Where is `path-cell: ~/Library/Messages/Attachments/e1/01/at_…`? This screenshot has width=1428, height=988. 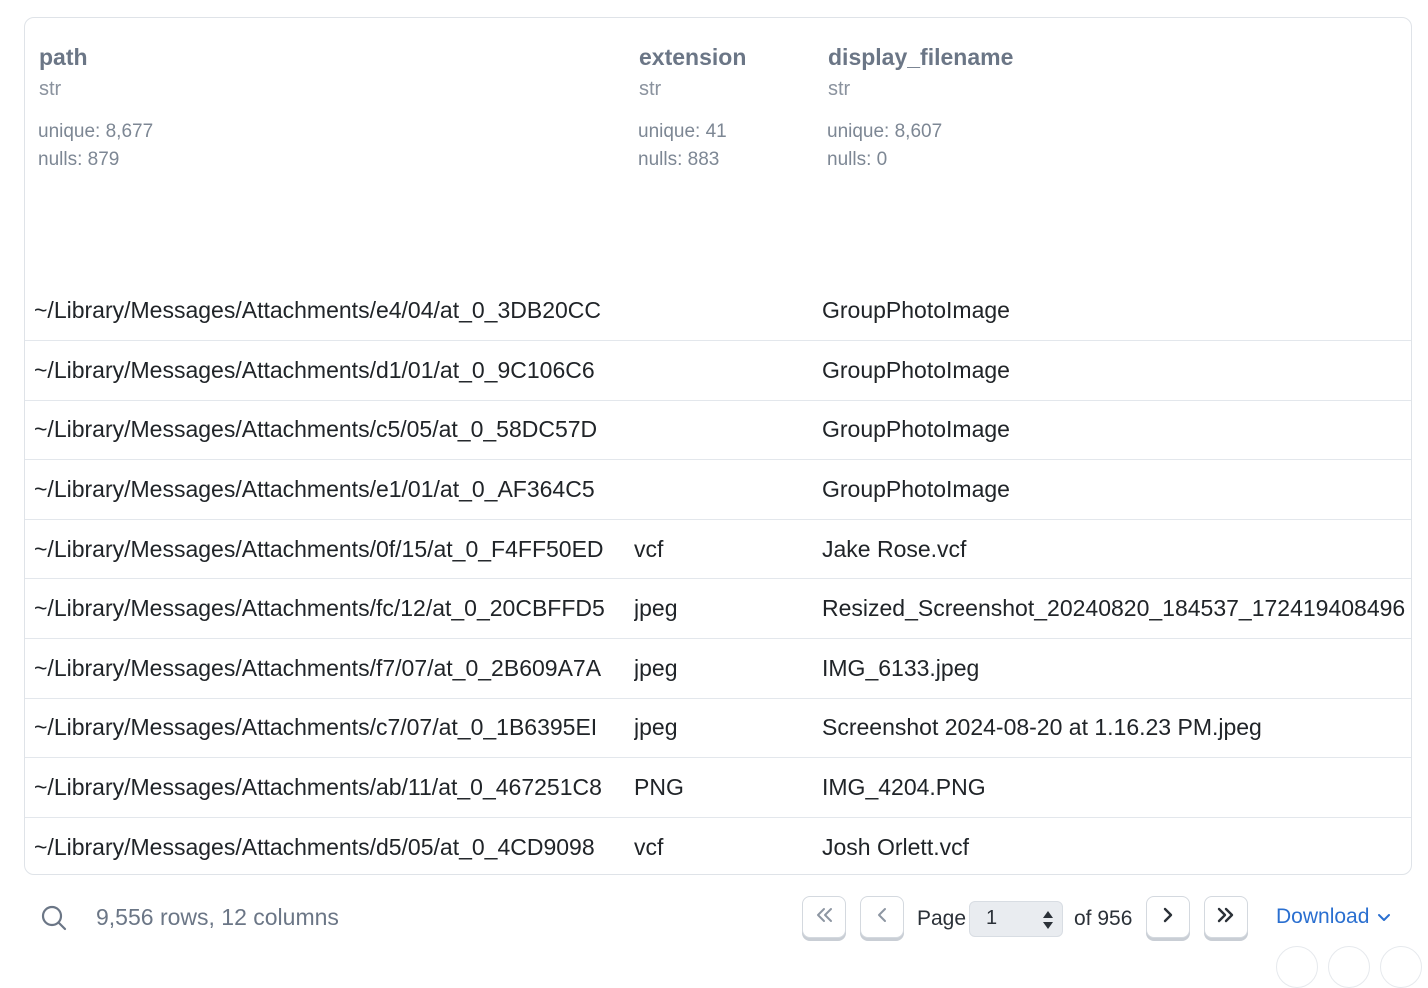
path-cell: ~/Library/Messages/Attachments/e1/01/at_… is located at coordinates (314, 488).